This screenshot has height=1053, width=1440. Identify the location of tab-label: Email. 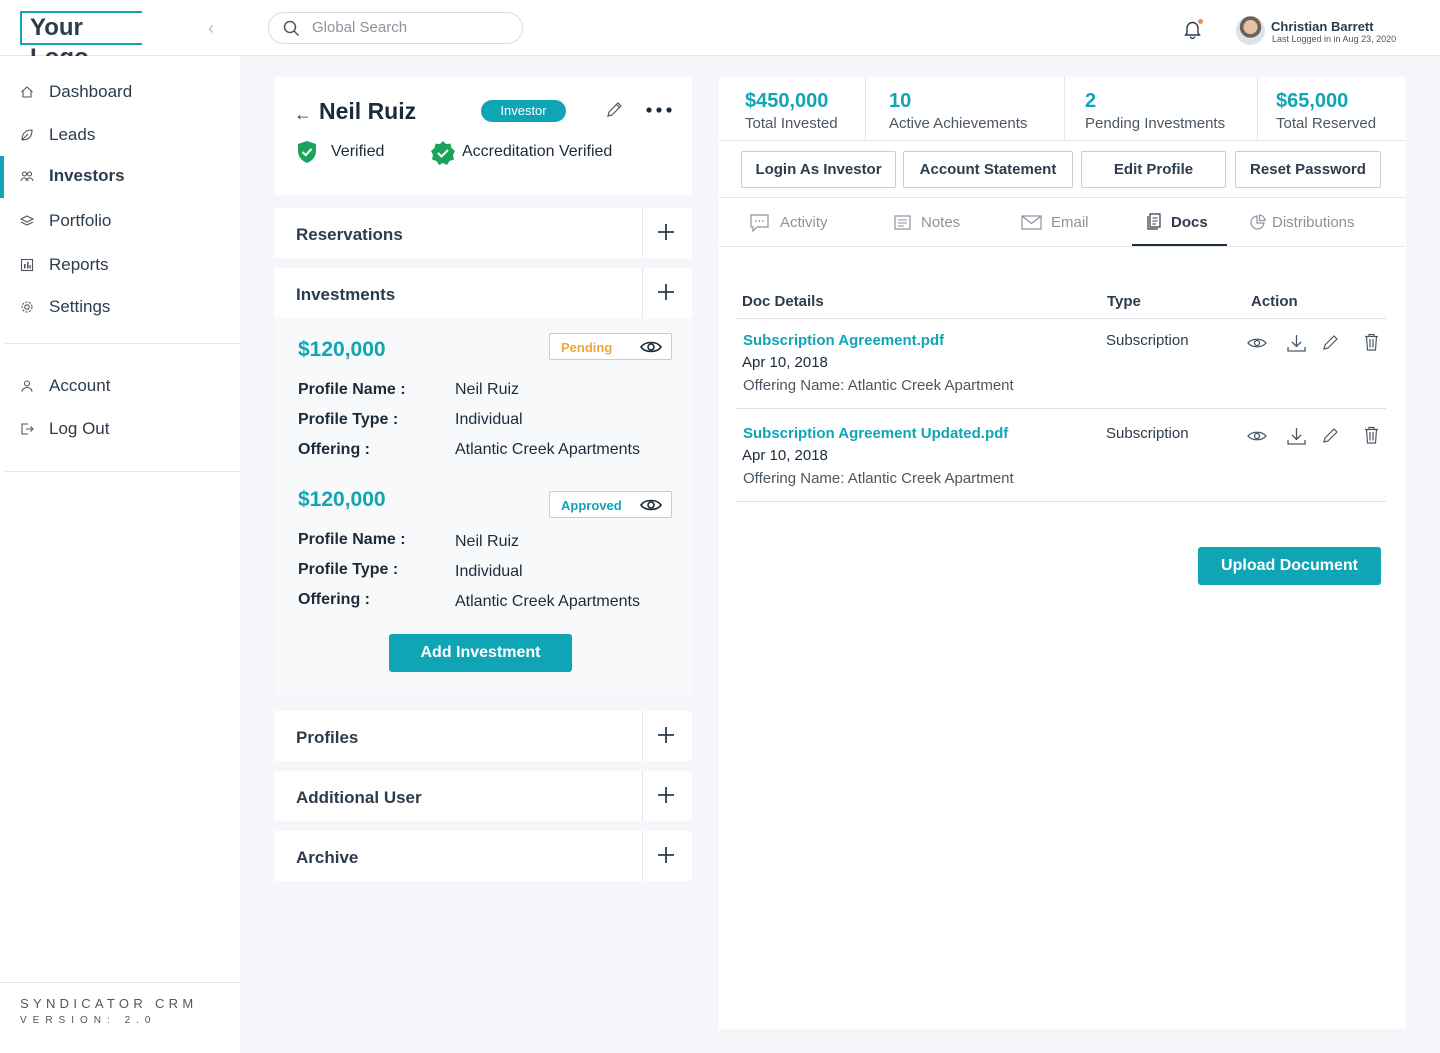
(1070, 222).